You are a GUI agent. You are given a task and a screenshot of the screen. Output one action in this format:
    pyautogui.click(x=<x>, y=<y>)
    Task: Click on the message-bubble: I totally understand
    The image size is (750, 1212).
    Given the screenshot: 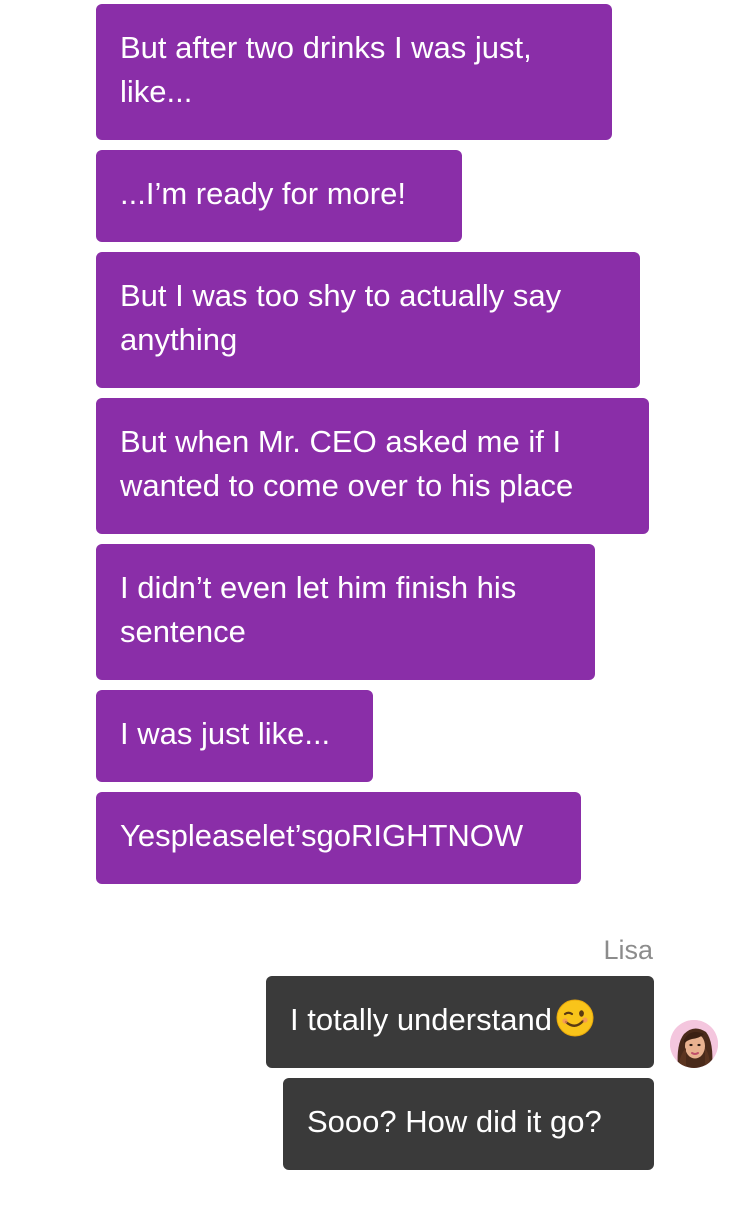 What is the action you would take?
    pyautogui.click(x=460, y=1022)
    